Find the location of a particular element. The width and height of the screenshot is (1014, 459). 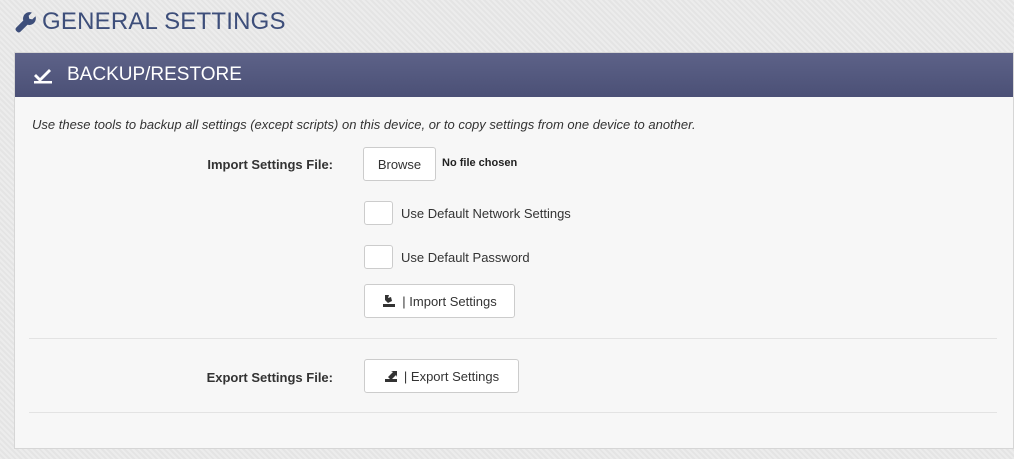

default-network-checkbox is located at coordinates (378, 213).